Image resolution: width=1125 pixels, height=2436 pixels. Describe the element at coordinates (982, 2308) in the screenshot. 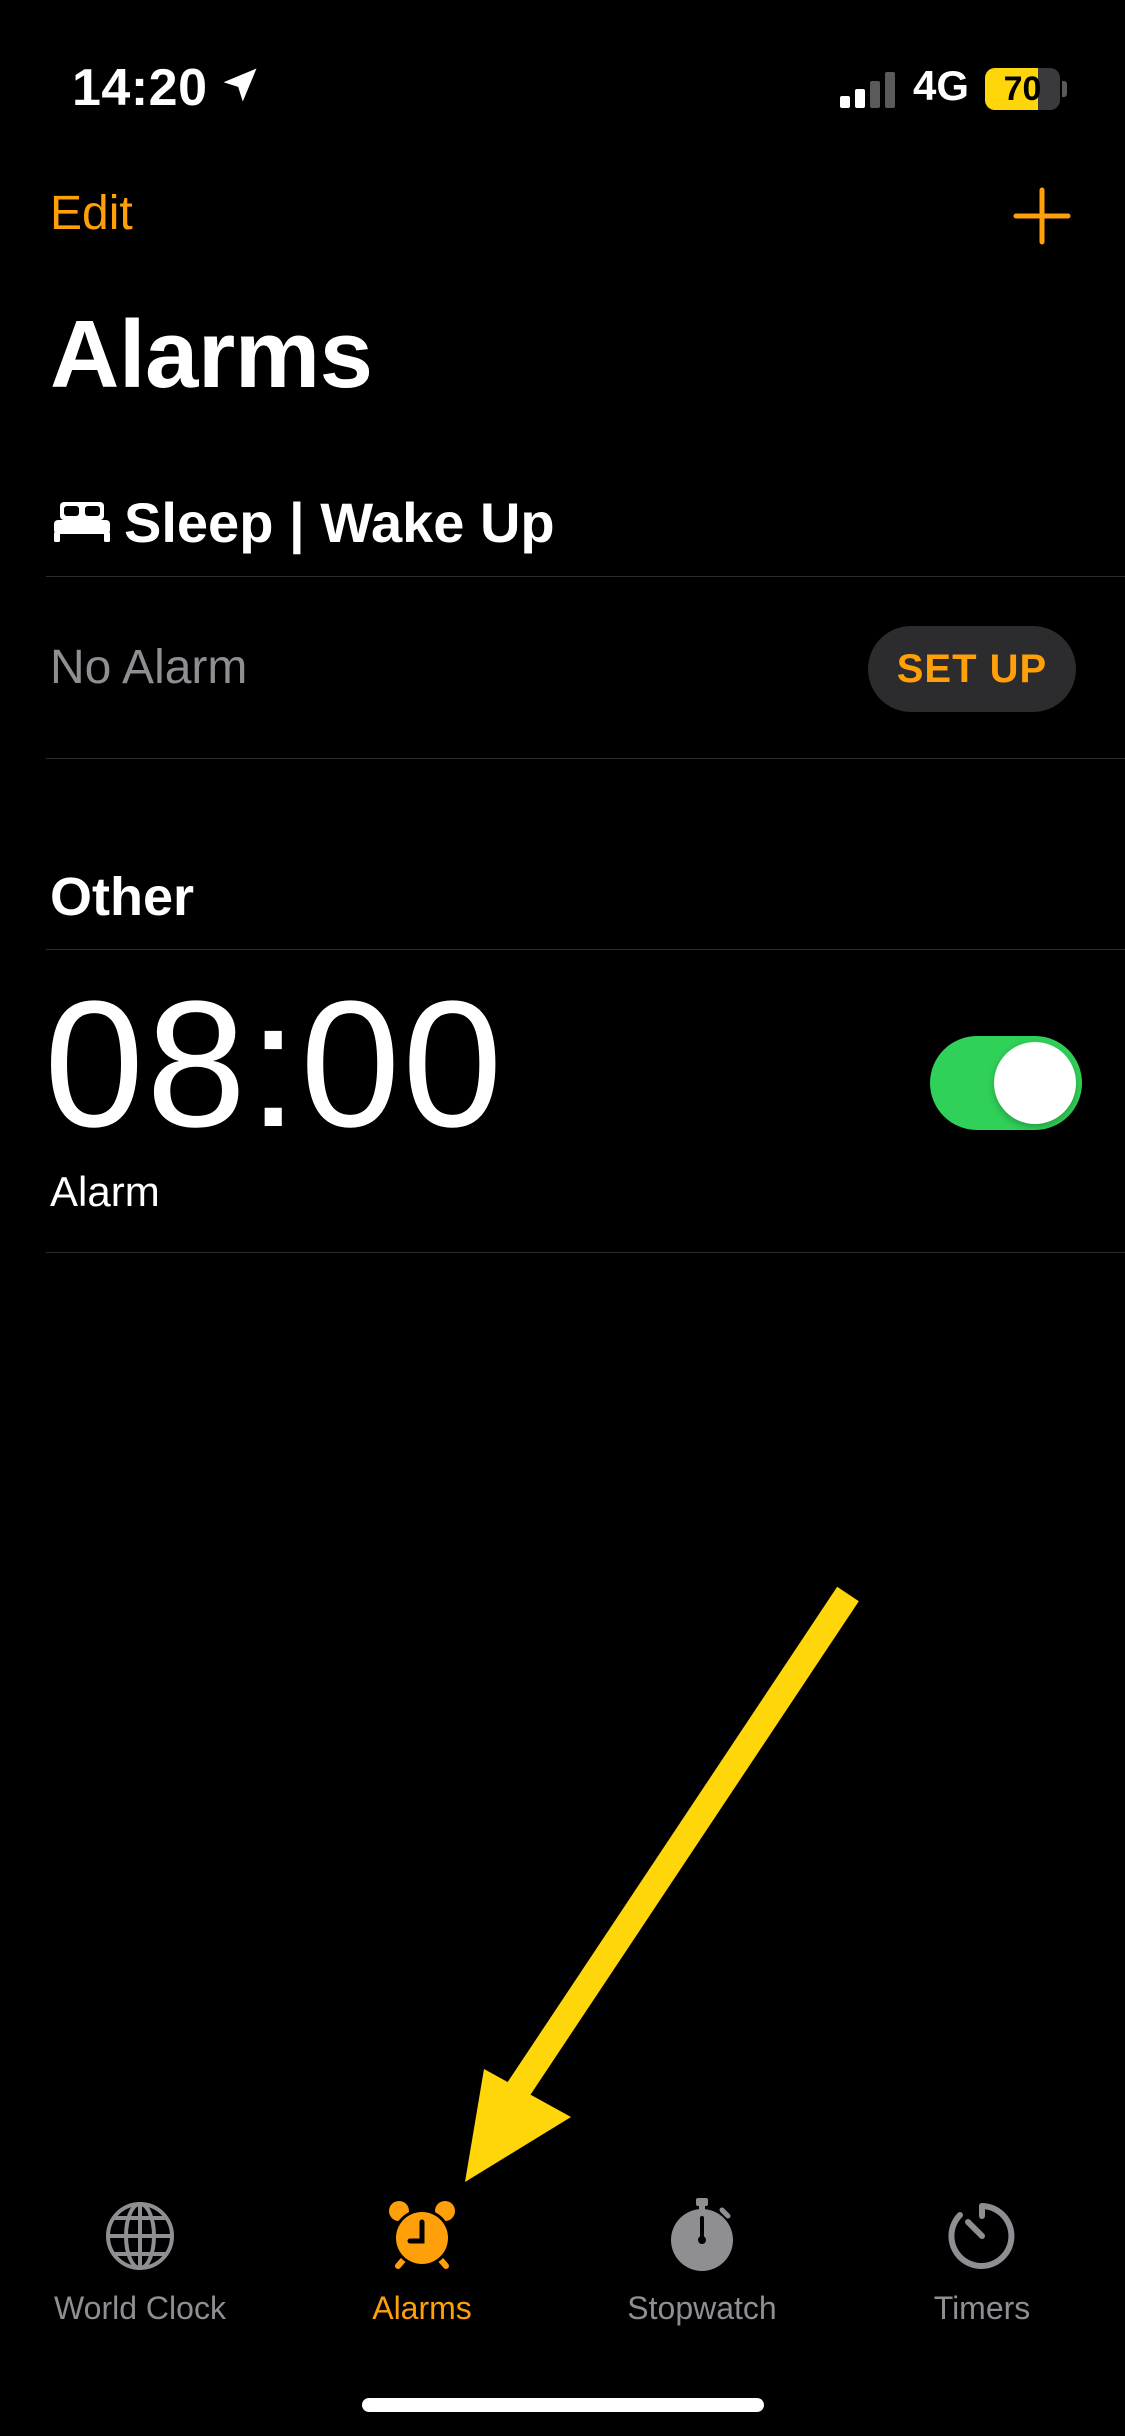

I see `tab-label: Timers` at that location.